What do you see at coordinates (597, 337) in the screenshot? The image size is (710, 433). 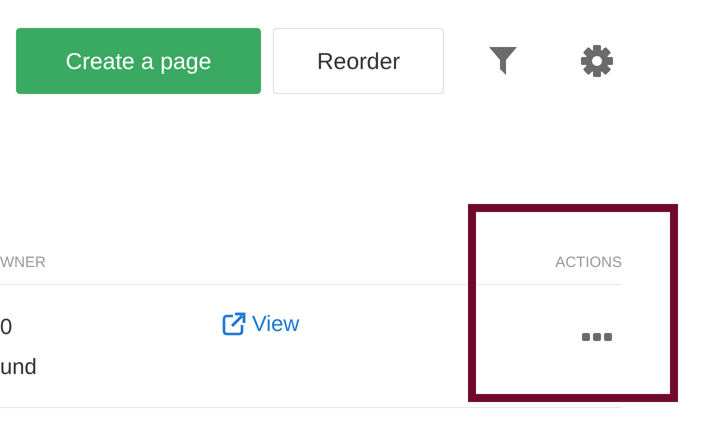 I see `more-options-icon` at bounding box center [597, 337].